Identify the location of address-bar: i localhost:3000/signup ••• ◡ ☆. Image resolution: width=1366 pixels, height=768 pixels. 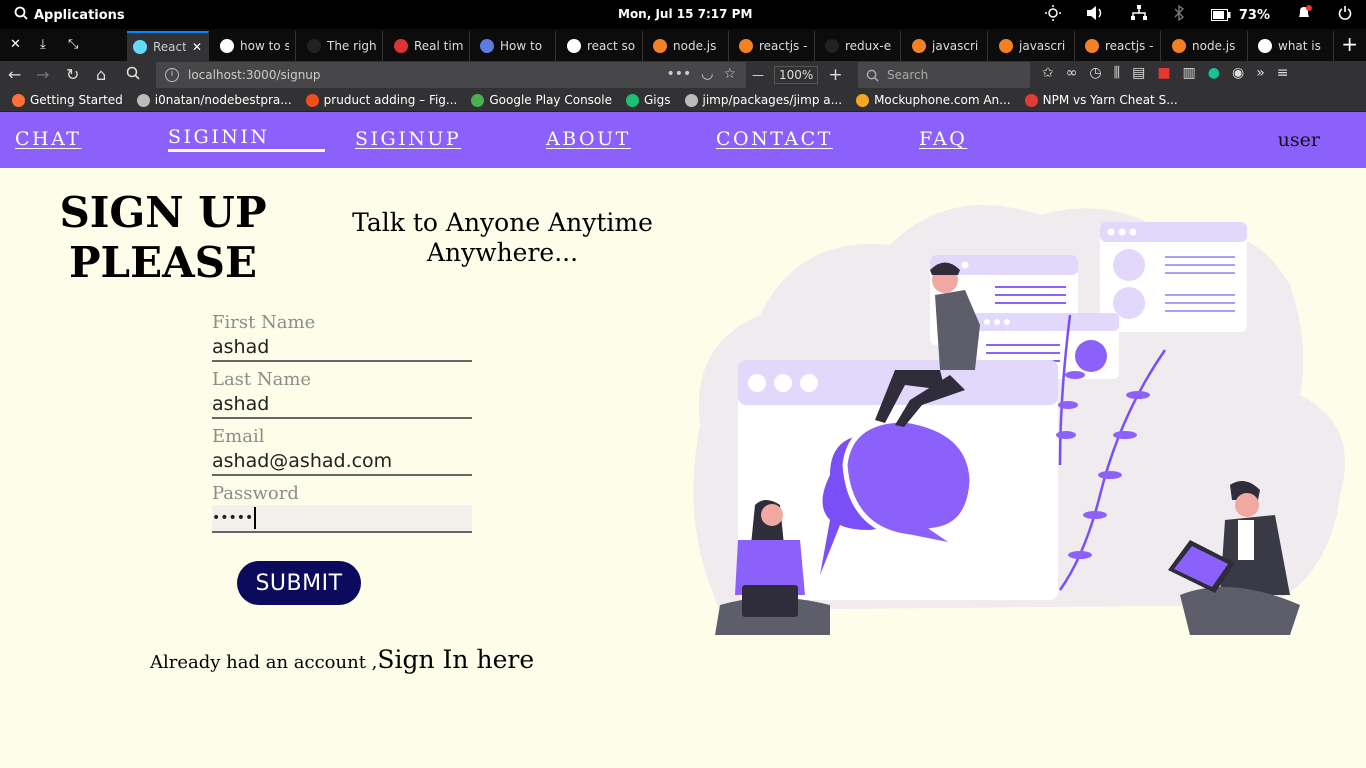
(451, 75).